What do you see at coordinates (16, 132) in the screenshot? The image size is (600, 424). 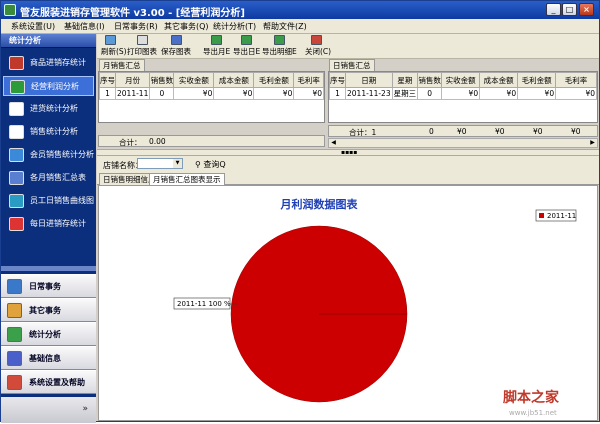 I see `bar-chart-icon` at bounding box center [16, 132].